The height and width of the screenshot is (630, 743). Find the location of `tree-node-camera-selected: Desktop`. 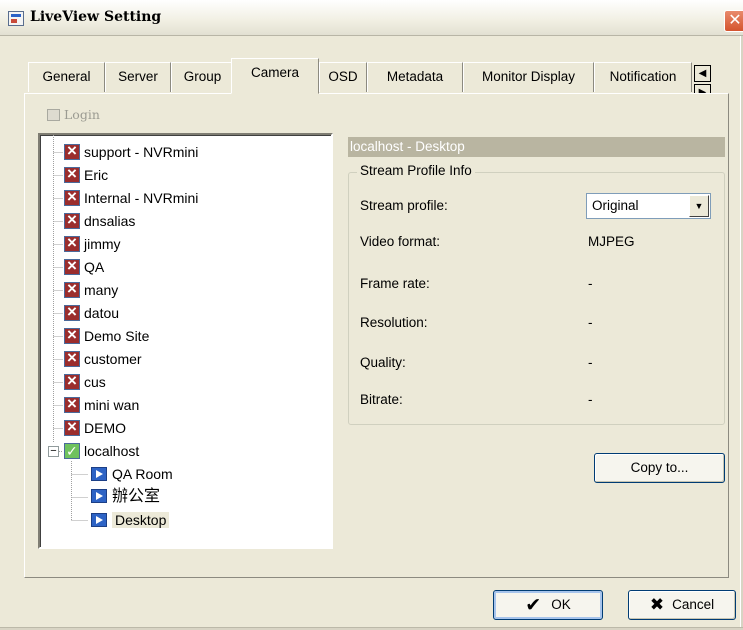

tree-node-camera-selected: Desktop is located at coordinates (130, 520).